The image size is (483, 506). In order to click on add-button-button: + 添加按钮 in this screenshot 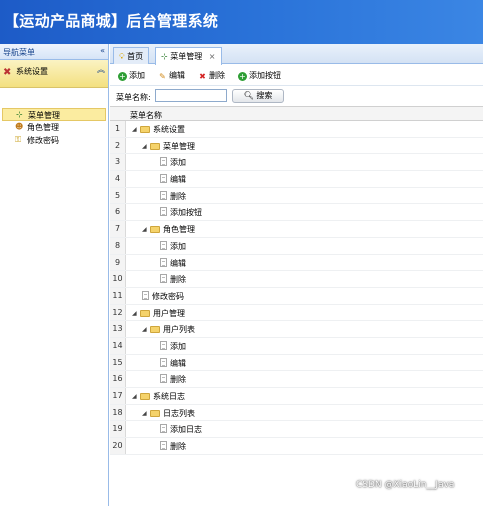, I will do `click(259, 75)`.